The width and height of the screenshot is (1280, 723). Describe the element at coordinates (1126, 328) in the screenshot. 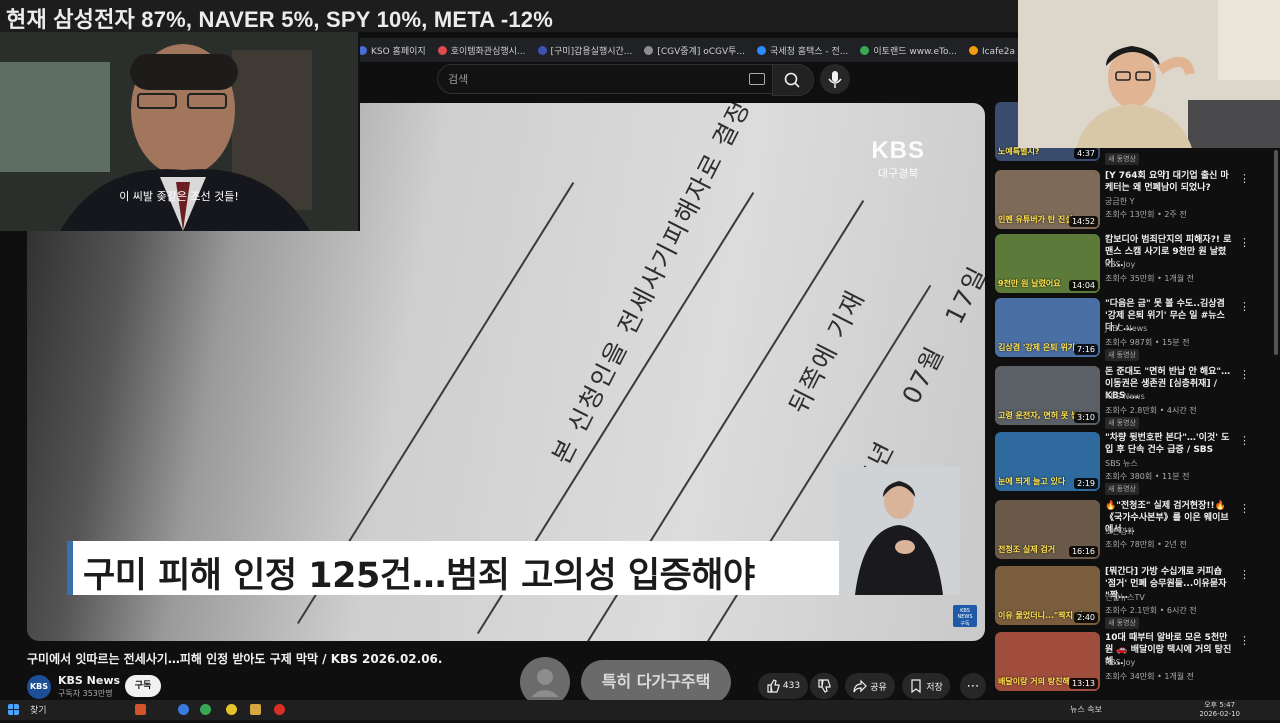

I see `recommended-channel: JTBC News` at that location.